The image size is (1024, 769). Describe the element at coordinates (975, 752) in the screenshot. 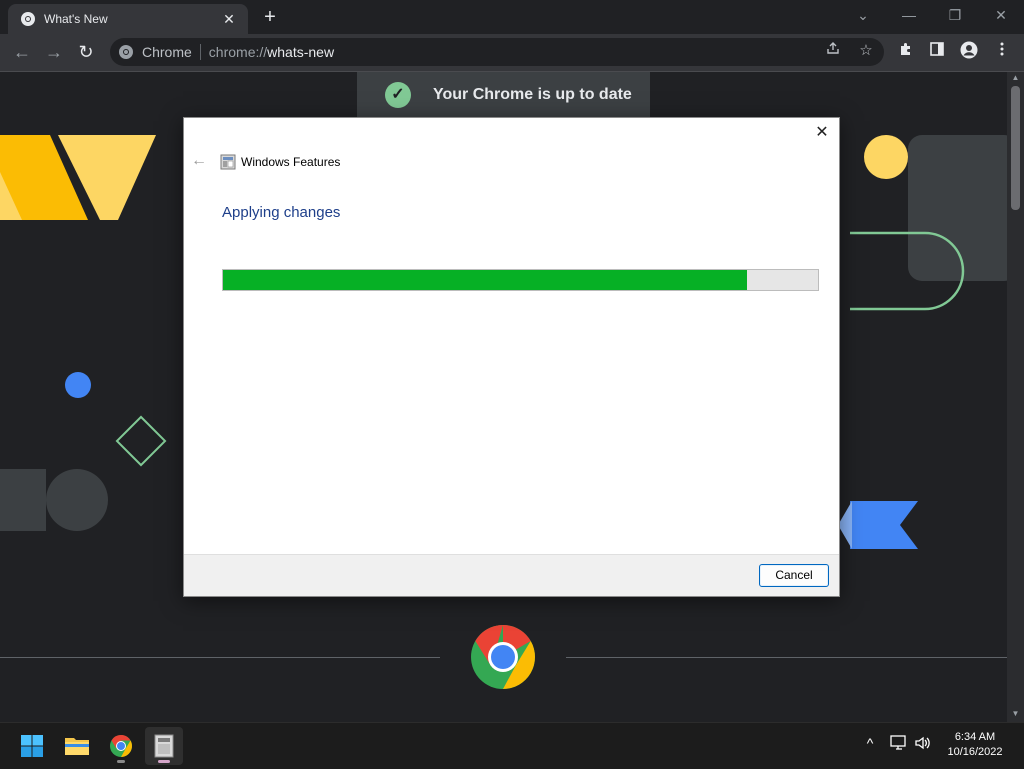

I see `clock-date: 10/16/2022` at that location.